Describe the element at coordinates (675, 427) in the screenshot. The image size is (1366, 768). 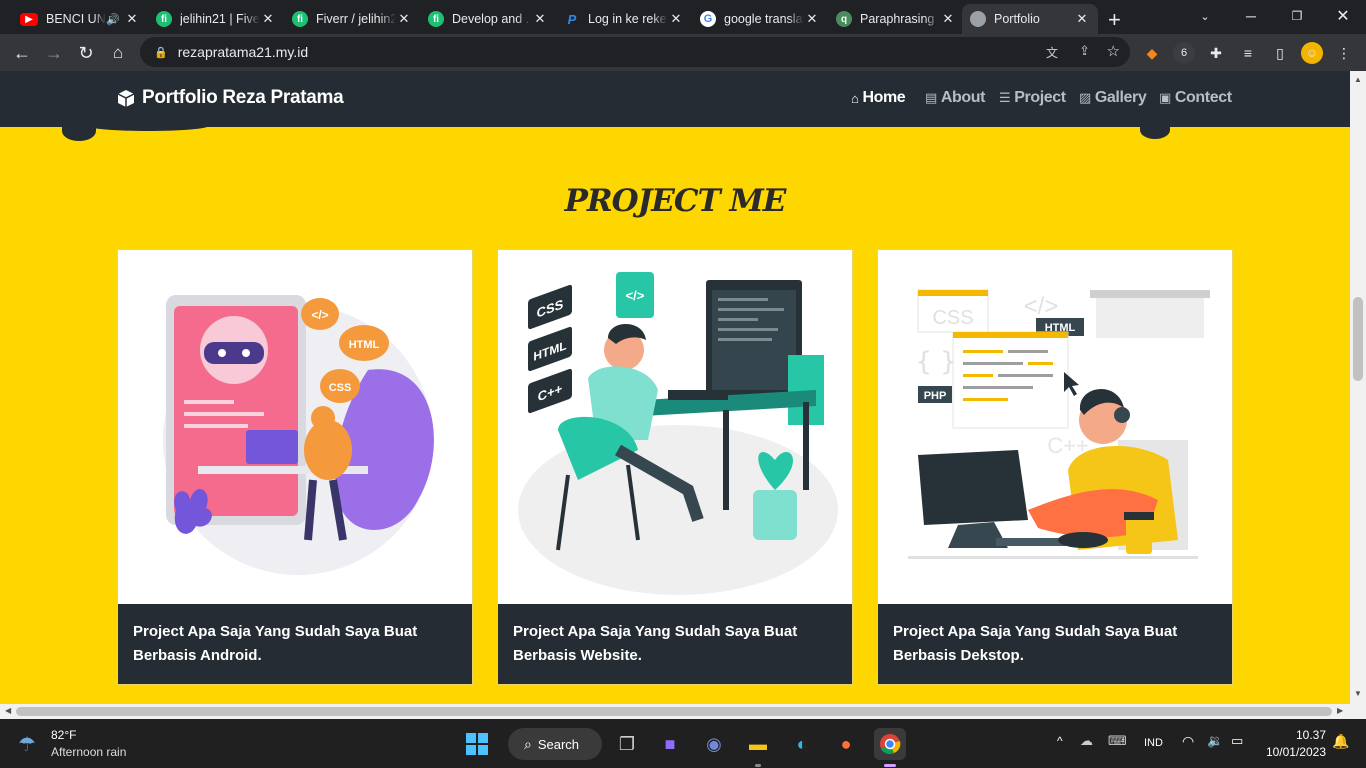
I see `web-developer-illustration: CSS HTML C++ </>` at that location.